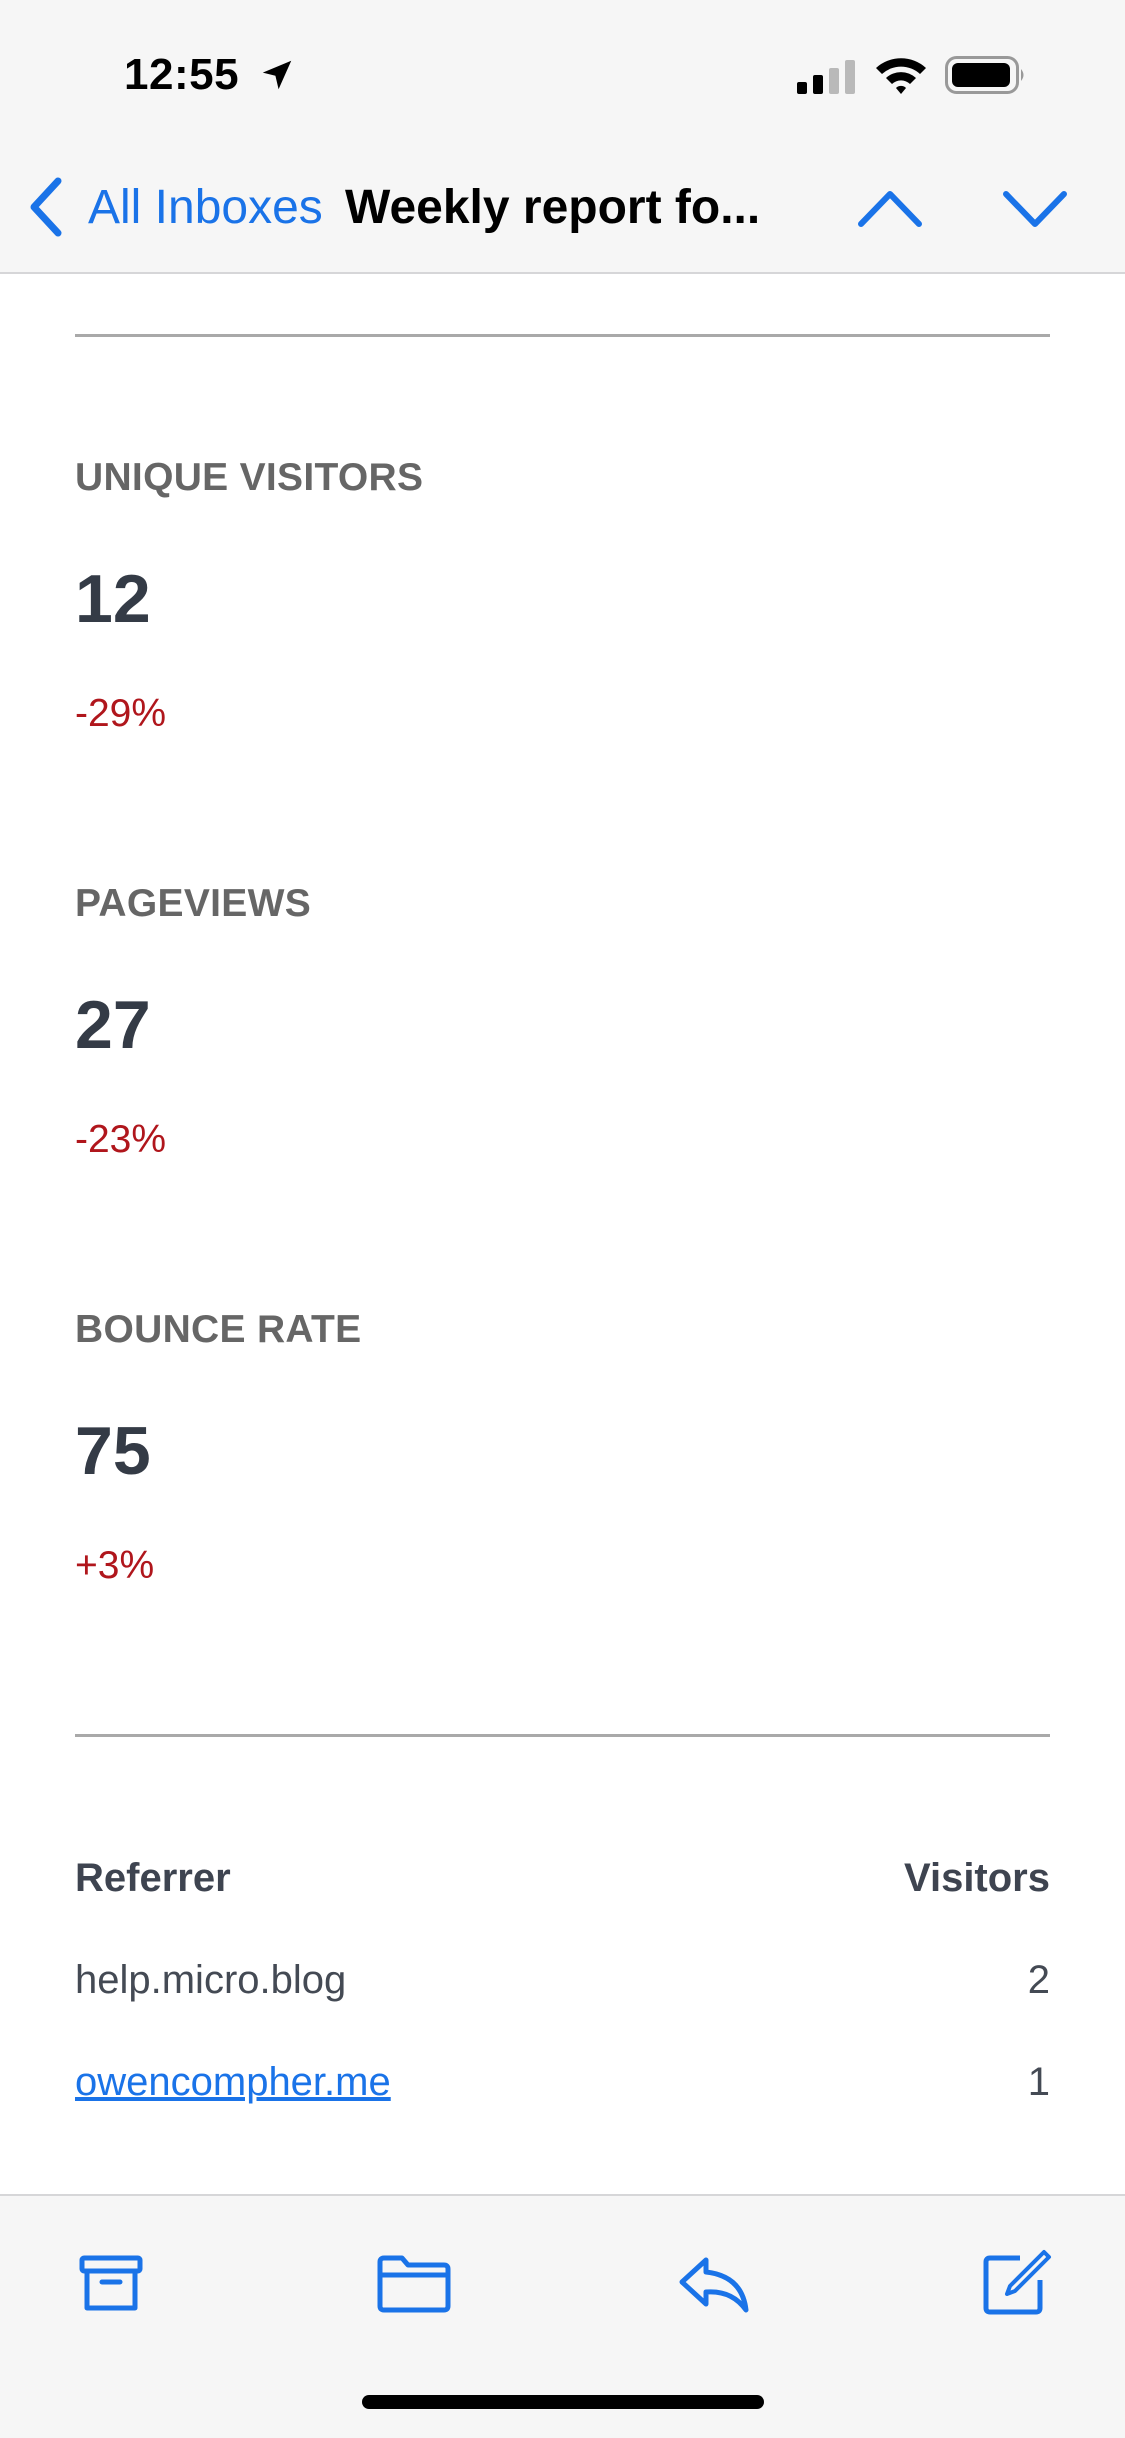  Describe the element at coordinates (890, 208) in the screenshot. I see `previous-message-chevron-up-icon` at that location.